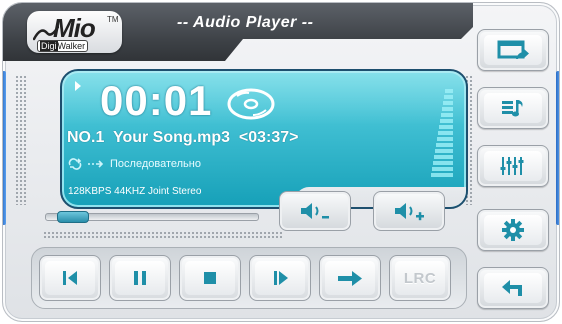 This screenshot has height=324, width=562. What do you see at coordinates (113, 19) in the screenshot?
I see `trademark-mark: TM` at bounding box center [113, 19].